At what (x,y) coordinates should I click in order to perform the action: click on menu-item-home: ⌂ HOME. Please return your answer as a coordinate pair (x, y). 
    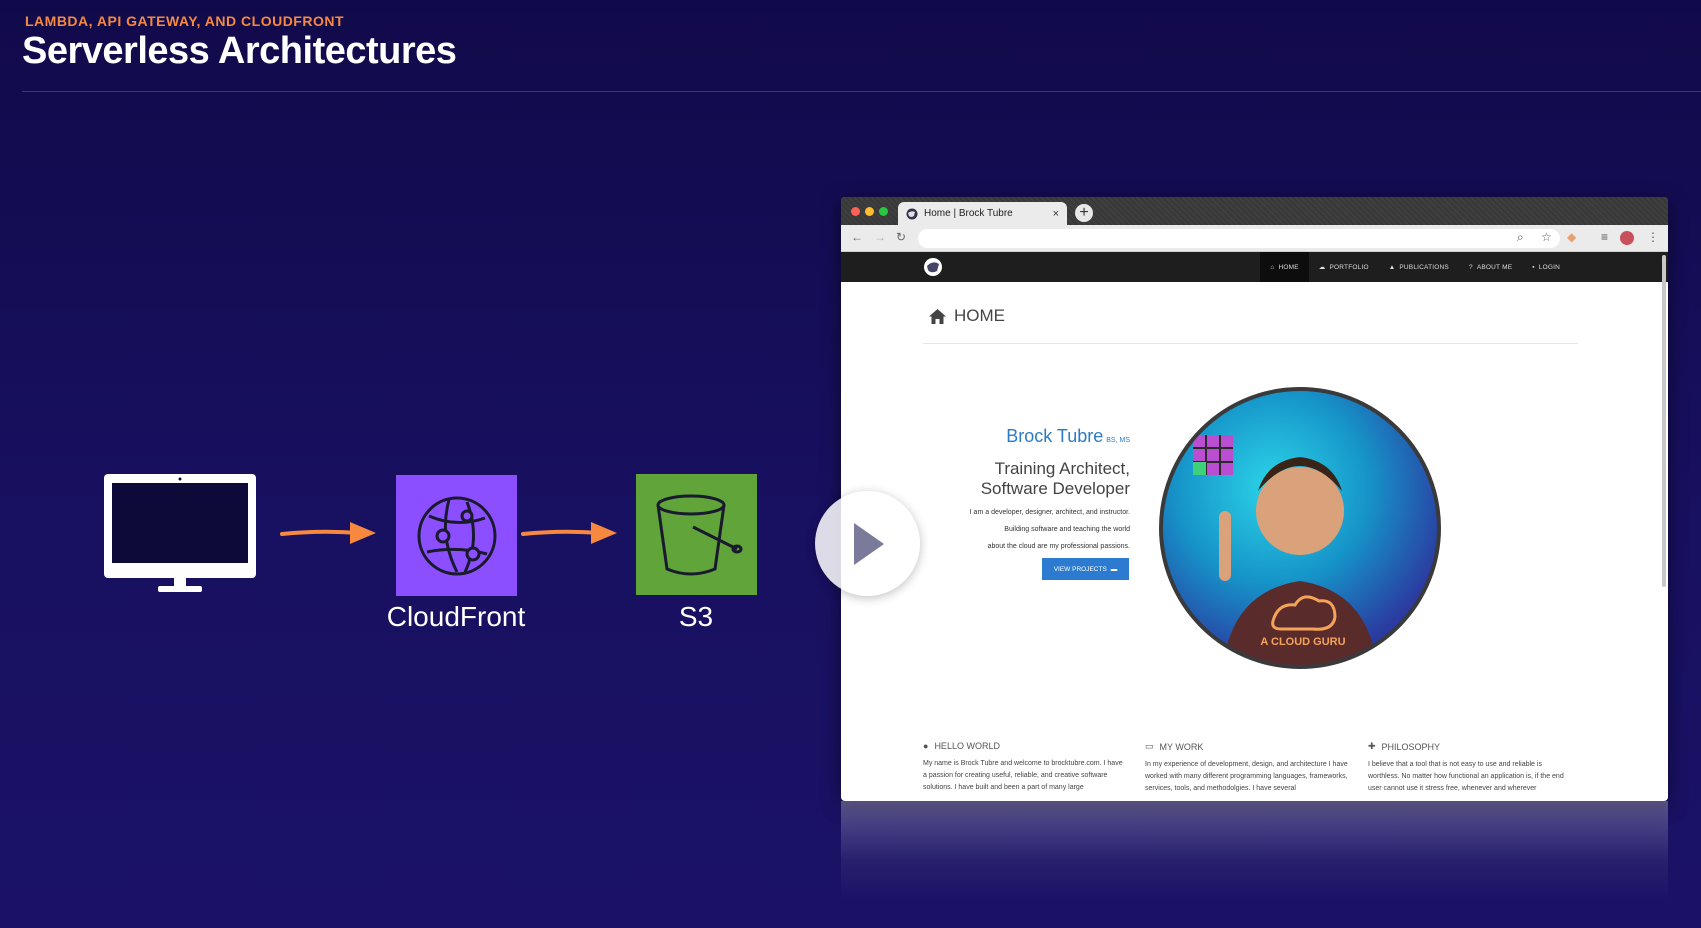
    Looking at the image, I should click on (1284, 267).